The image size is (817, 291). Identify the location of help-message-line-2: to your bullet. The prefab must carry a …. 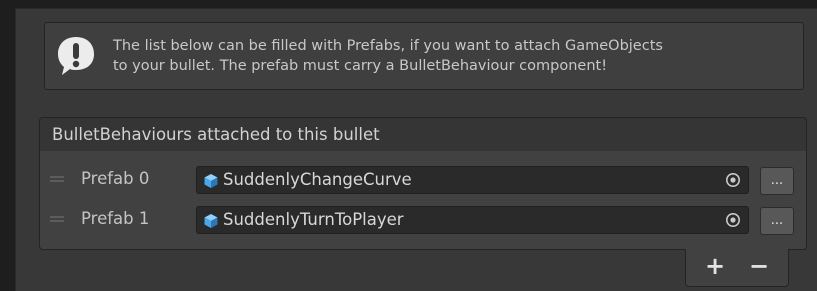
(360, 66).